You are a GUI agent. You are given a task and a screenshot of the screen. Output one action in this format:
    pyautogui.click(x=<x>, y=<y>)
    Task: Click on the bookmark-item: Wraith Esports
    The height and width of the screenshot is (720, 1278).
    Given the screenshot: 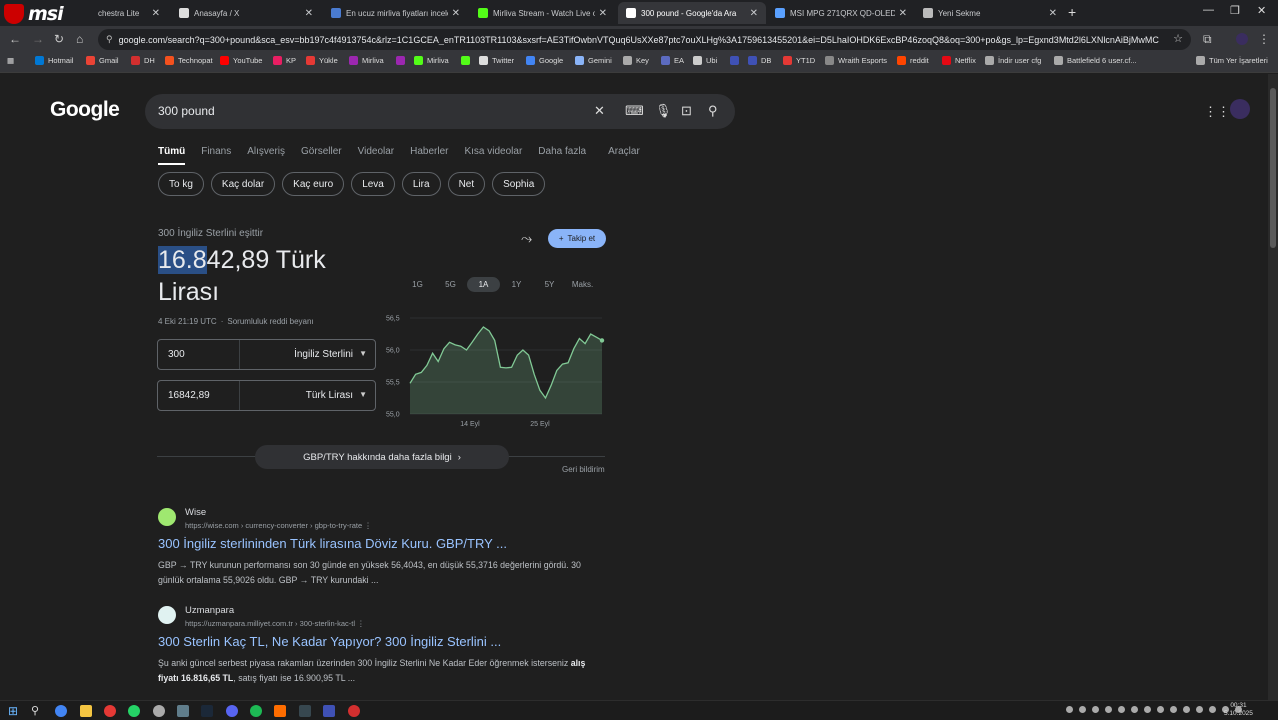 What is the action you would take?
    pyautogui.click(x=856, y=60)
    